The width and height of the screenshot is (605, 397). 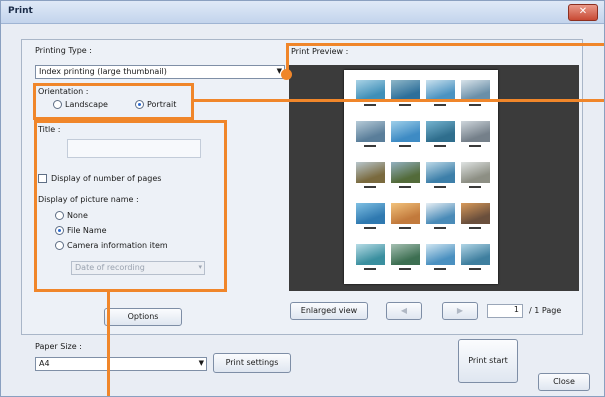 What do you see at coordinates (329, 311) in the screenshot?
I see `enlarged-view-button: Enlarged view` at bounding box center [329, 311].